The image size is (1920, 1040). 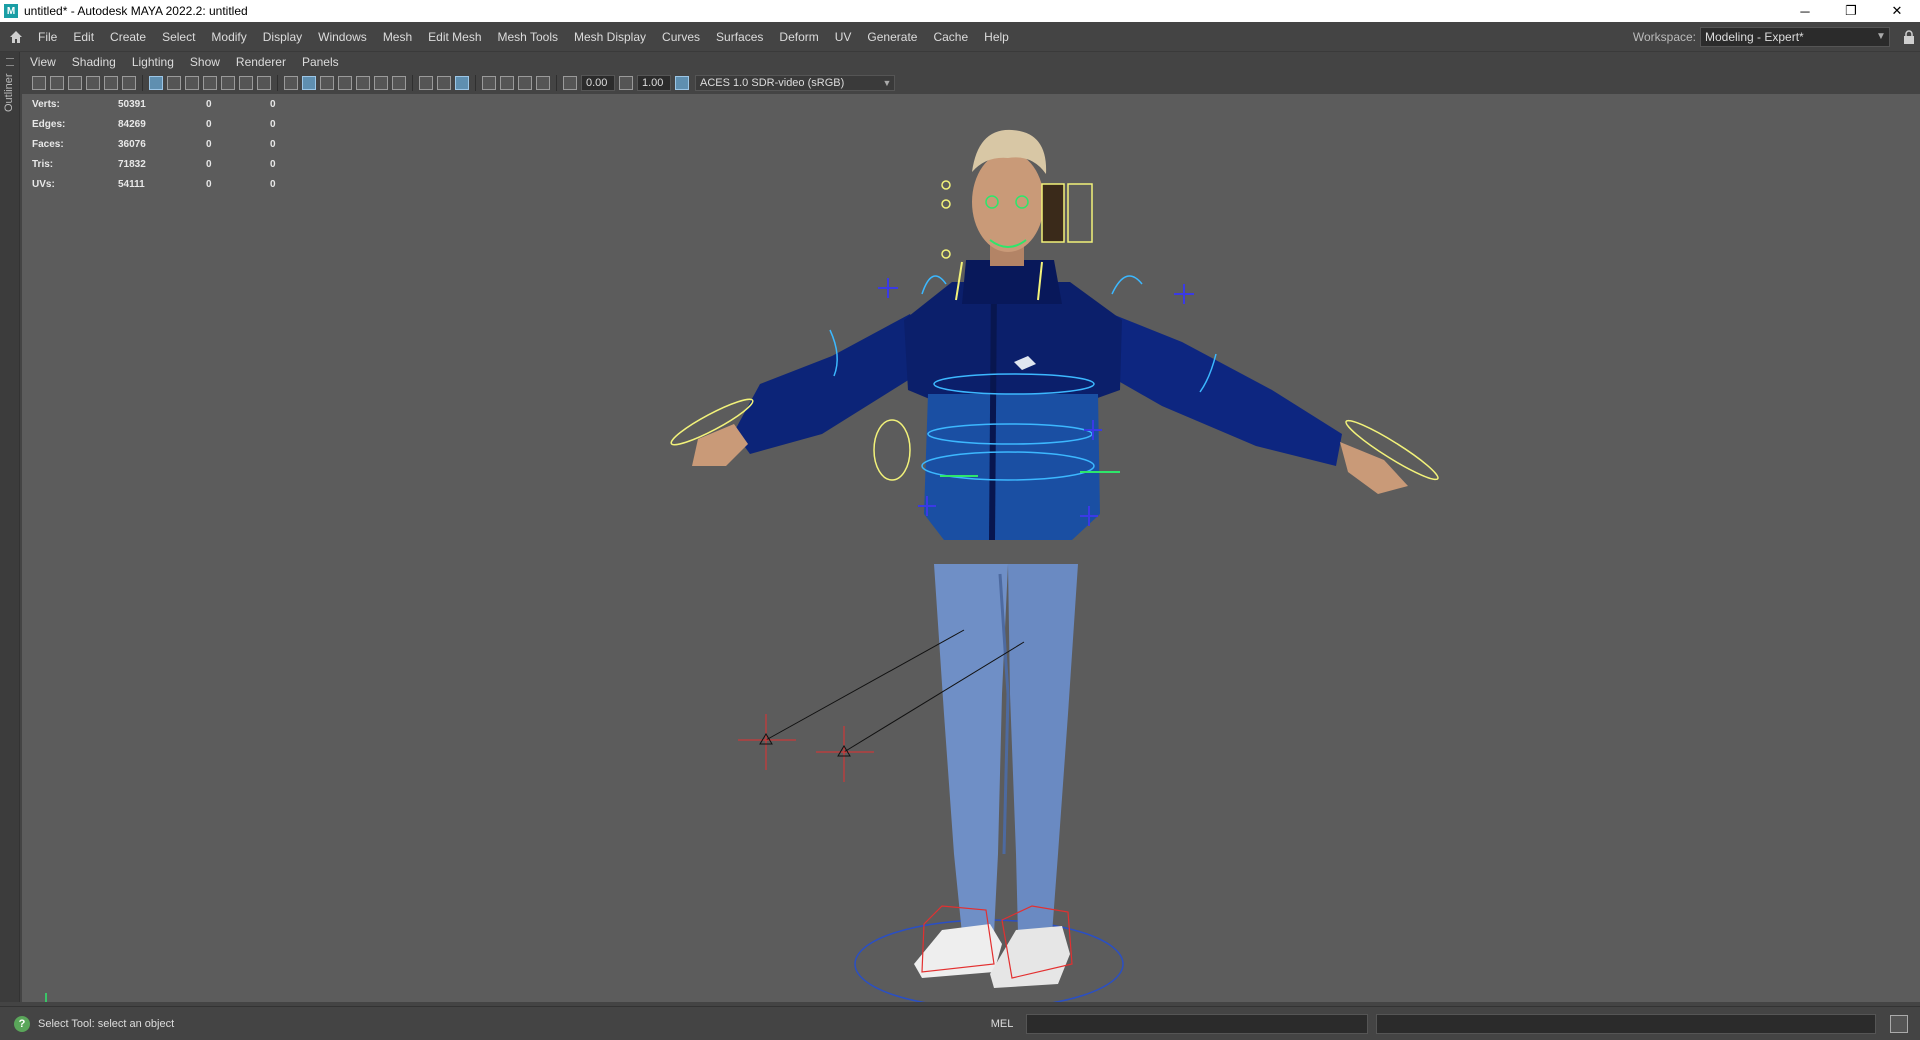 I want to click on color-management-icon, so click(x=682, y=83).